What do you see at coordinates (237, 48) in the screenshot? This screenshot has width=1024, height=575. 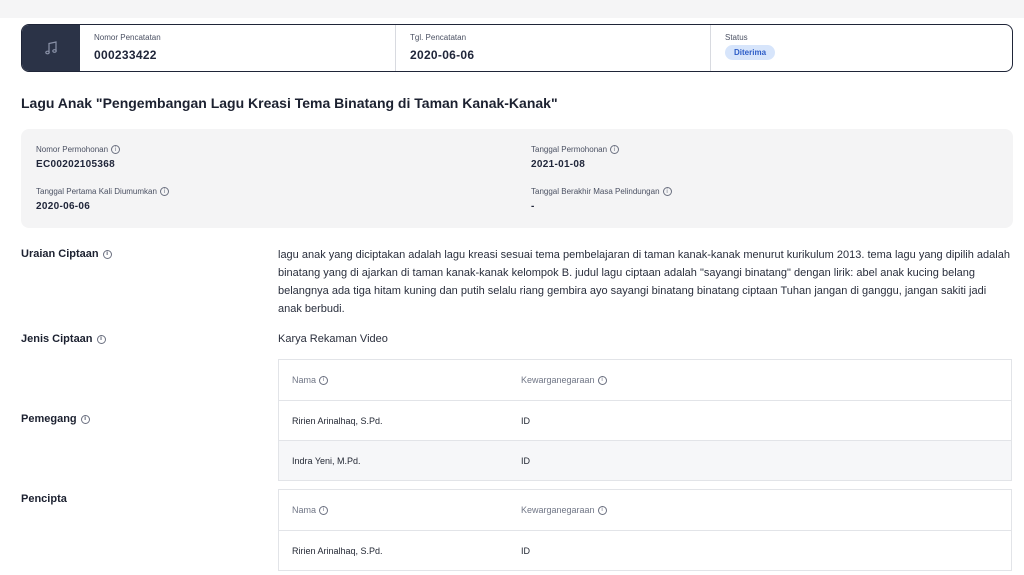 I see `nomor-pencatatan-cell: Nomor Pencatatan 000233422` at bounding box center [237, 48].